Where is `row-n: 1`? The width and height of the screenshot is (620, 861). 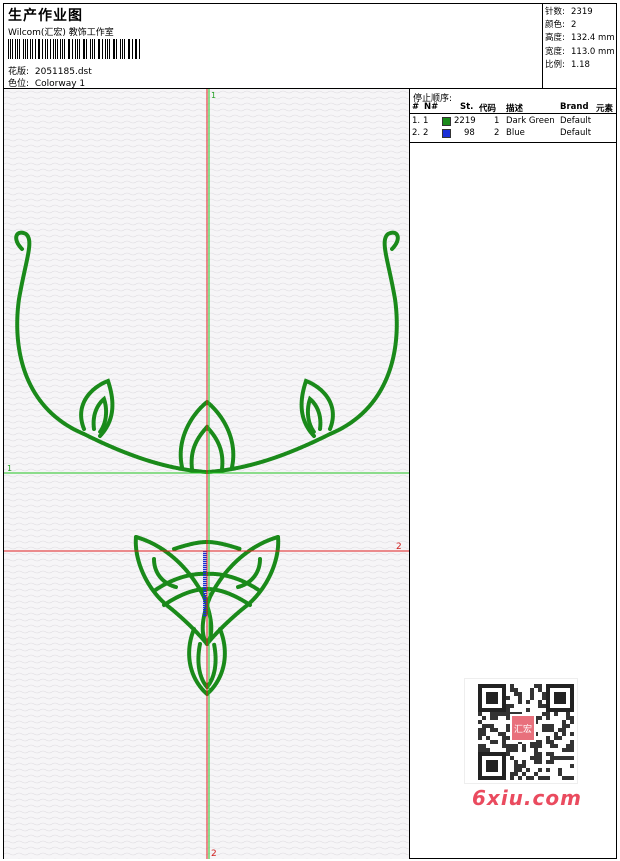 row-n: 1 is located at coordinates (426, 121).